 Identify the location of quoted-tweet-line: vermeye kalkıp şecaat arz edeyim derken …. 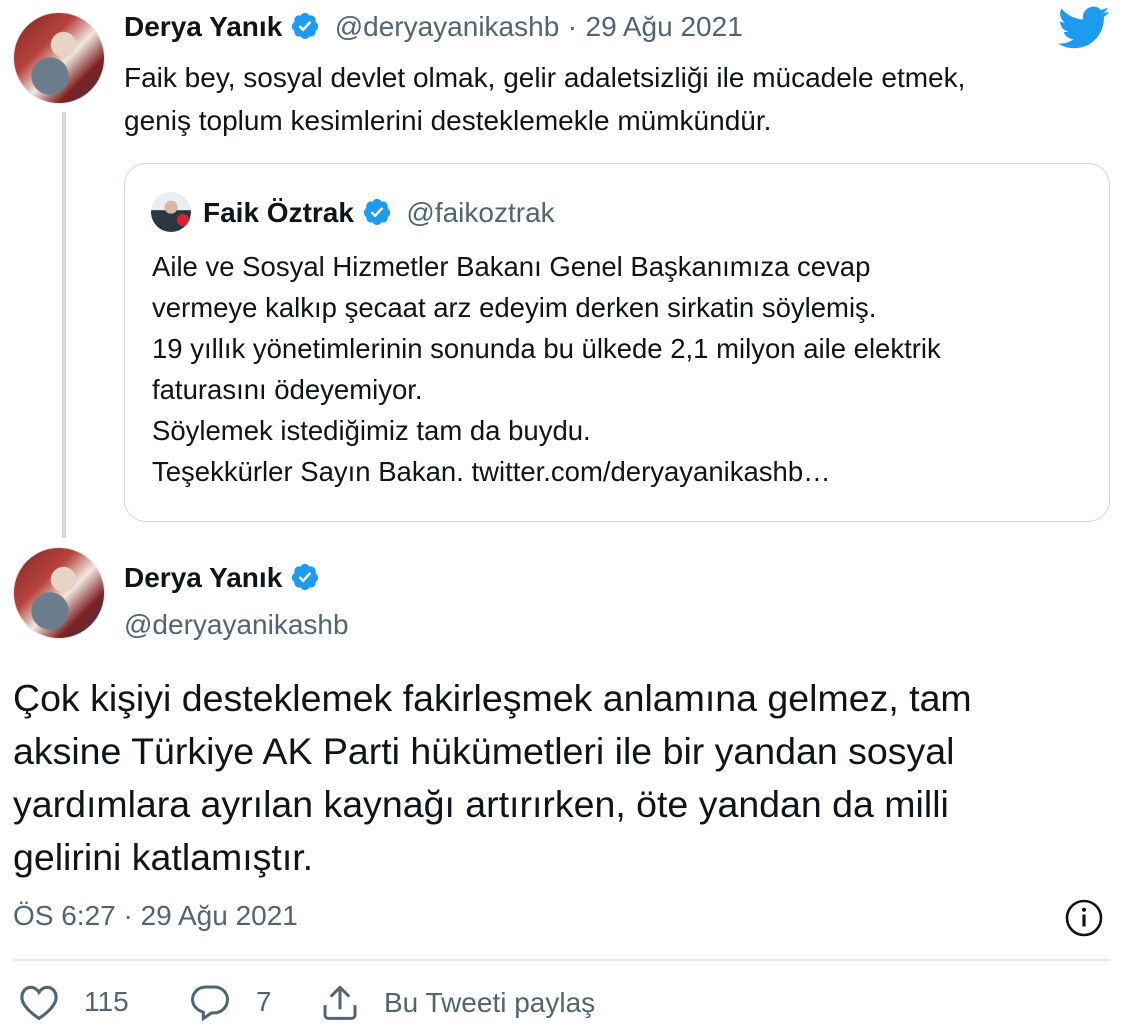
(514, 307).